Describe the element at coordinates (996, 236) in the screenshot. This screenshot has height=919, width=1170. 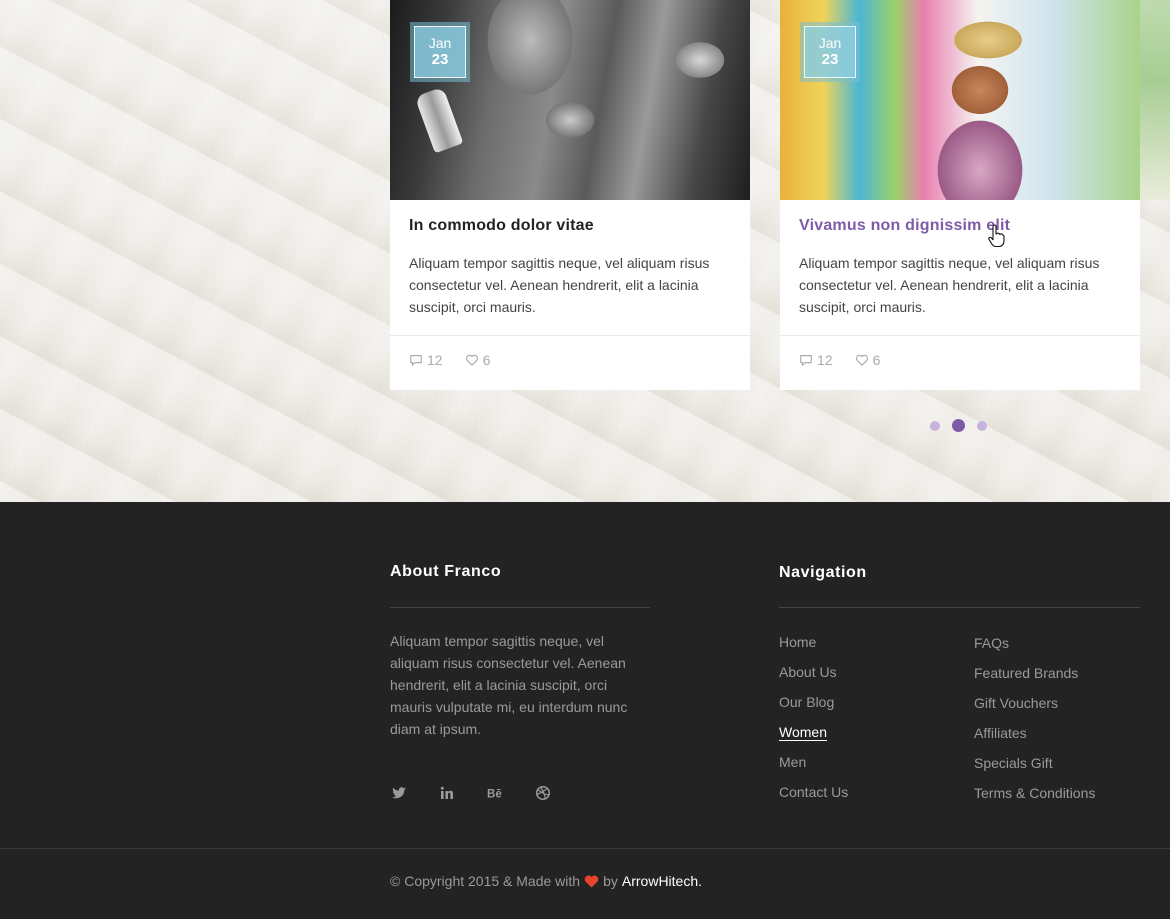
I see `hand-cursor-icon` at that location.